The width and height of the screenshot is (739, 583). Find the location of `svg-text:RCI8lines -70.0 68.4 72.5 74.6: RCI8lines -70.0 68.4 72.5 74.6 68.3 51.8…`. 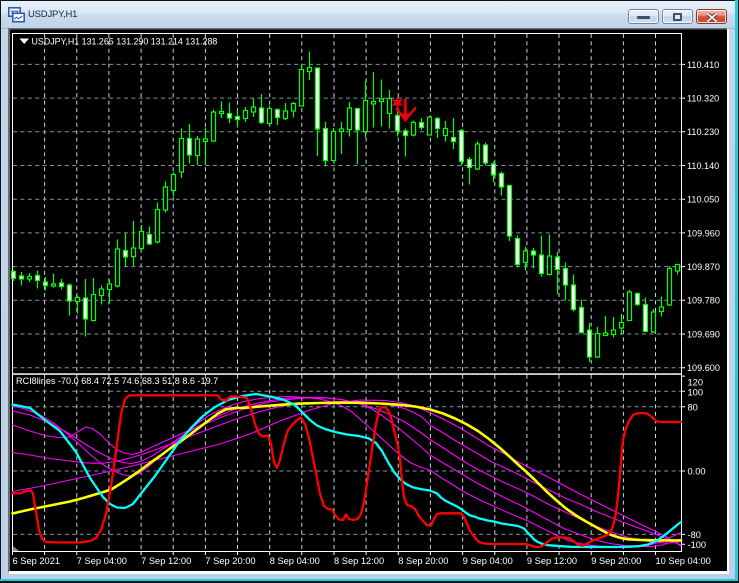

svg-text:RCI8lines -70.0 68.4 72.5 74.6: RCI8lines -70.0 68.4 72.5 74.6 68.3 51.8… is located at coordinates (117, 381).